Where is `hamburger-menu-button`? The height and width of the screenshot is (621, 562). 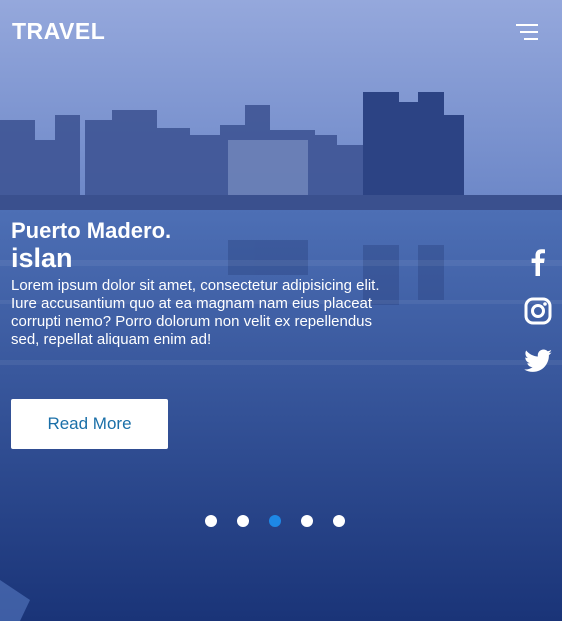 hamburger-menu-button is located at coordinates (528, 32).